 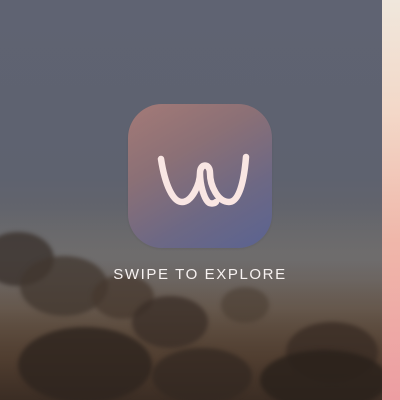 What do you see at coordinates (203, 180) in the screenshot?
I see `w-logo-icon` at bounding box center [203, 180].